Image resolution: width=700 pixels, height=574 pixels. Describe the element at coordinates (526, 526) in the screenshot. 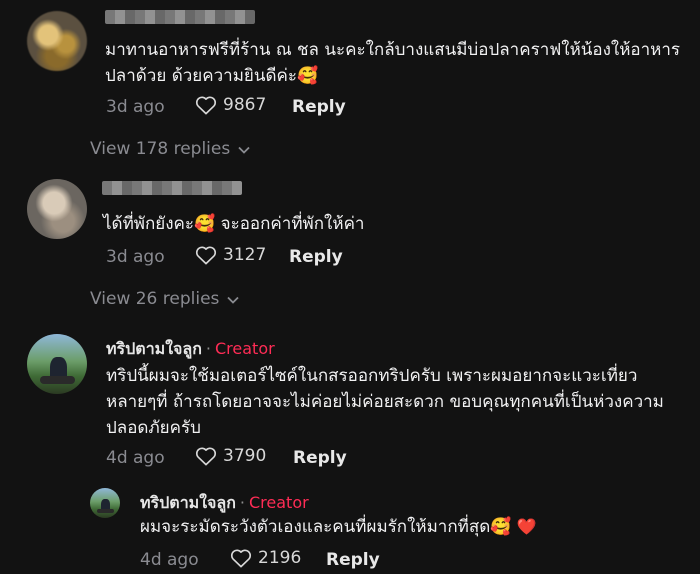

I see `heart-emoji: ❤️` at that location.